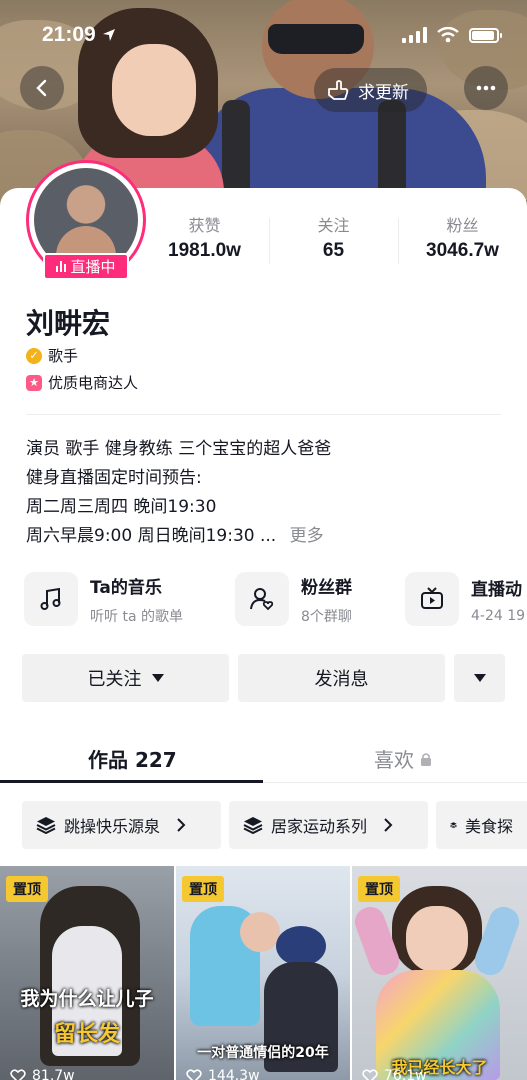 The width and height of the screenshot is (527, 1080). Describe the element at coordinates (293, 599) in the screenshot. I see `feature-fan-group: 粉丝群 8个群聊` at that location.